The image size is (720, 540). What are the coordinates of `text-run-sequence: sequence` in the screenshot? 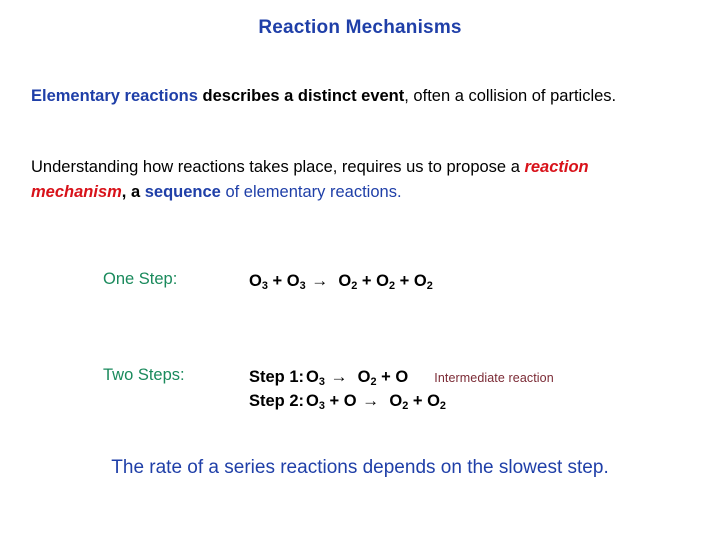 It's located at (182, 192).